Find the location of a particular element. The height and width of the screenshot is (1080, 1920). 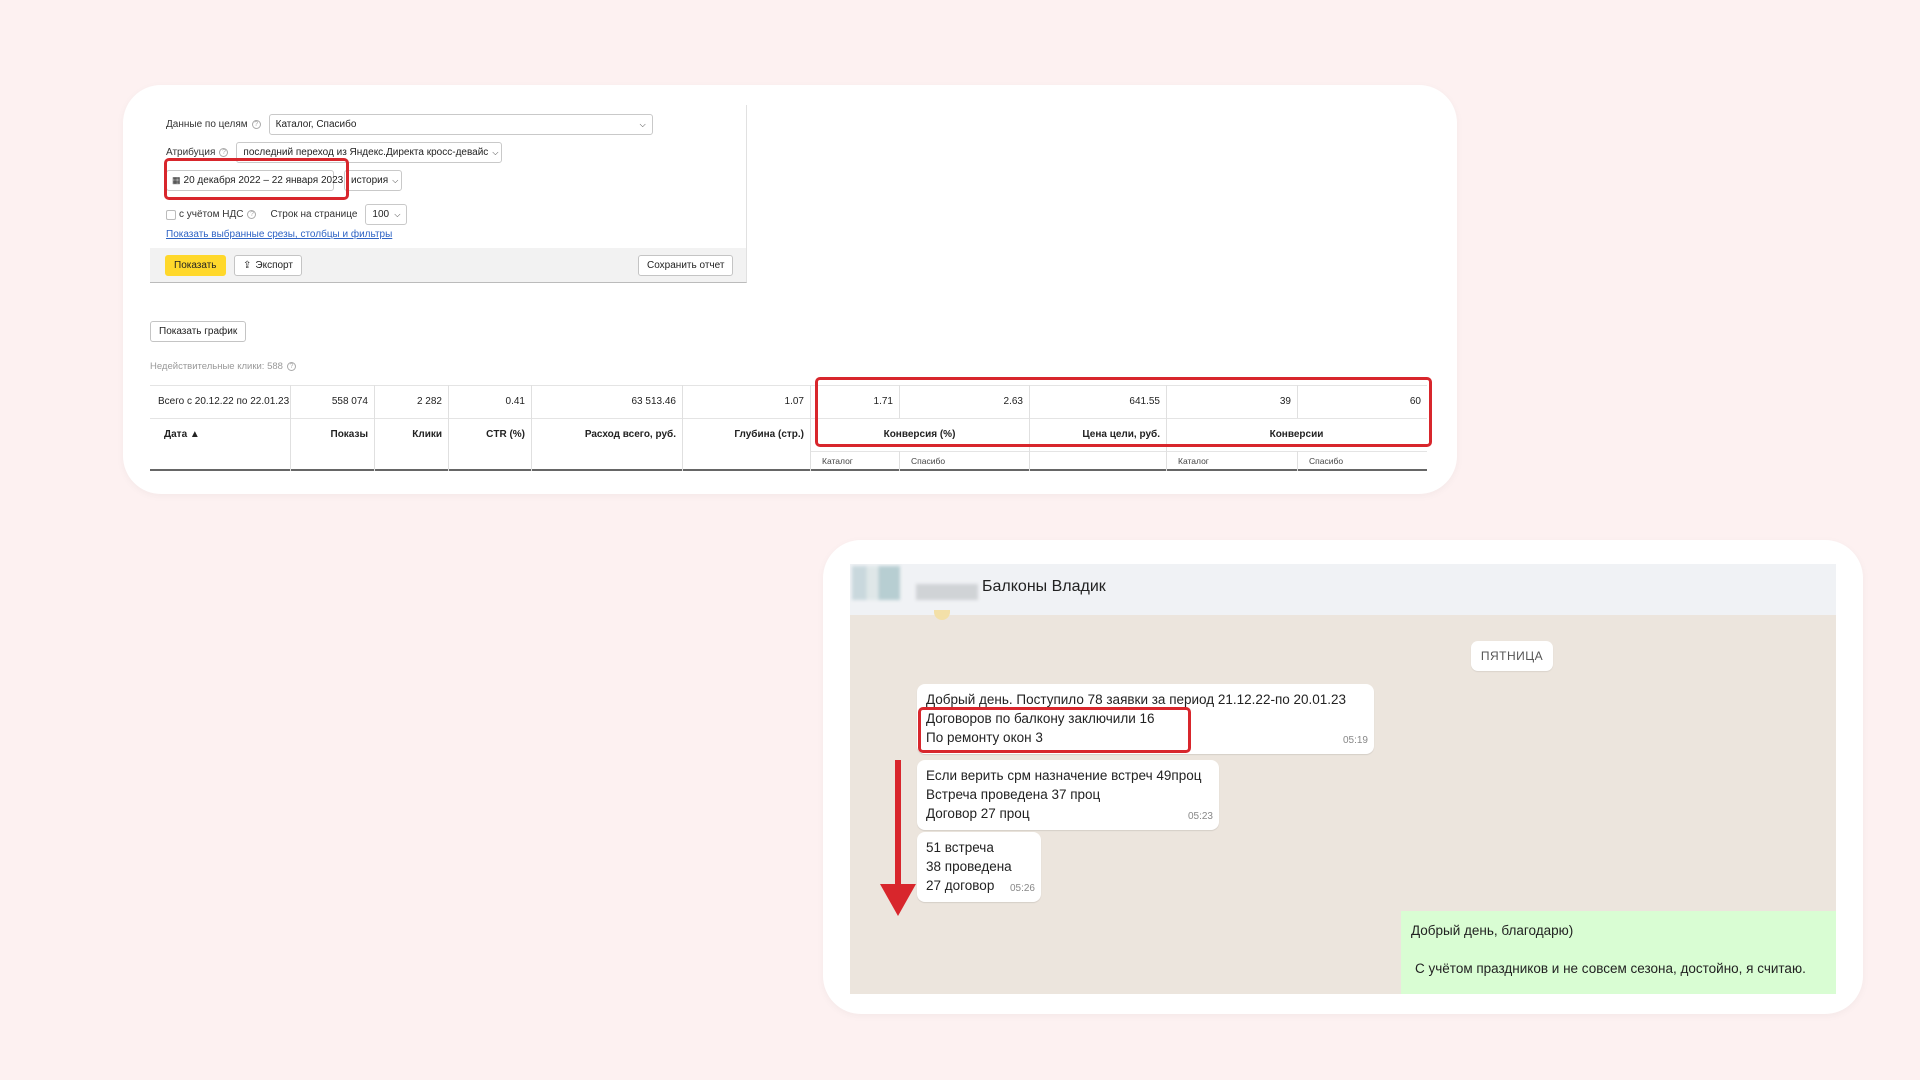

message-line: По ремонту окон 3 is located at coordinates (984, 737).